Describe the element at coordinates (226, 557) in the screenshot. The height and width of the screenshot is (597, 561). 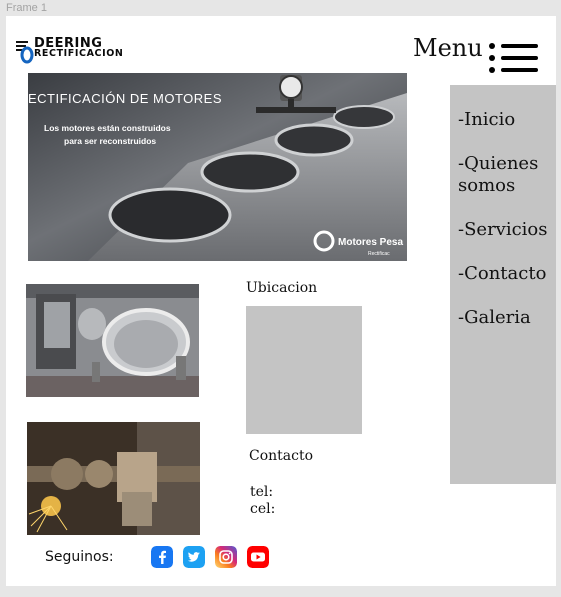
I see `instagram-icon` at that location.